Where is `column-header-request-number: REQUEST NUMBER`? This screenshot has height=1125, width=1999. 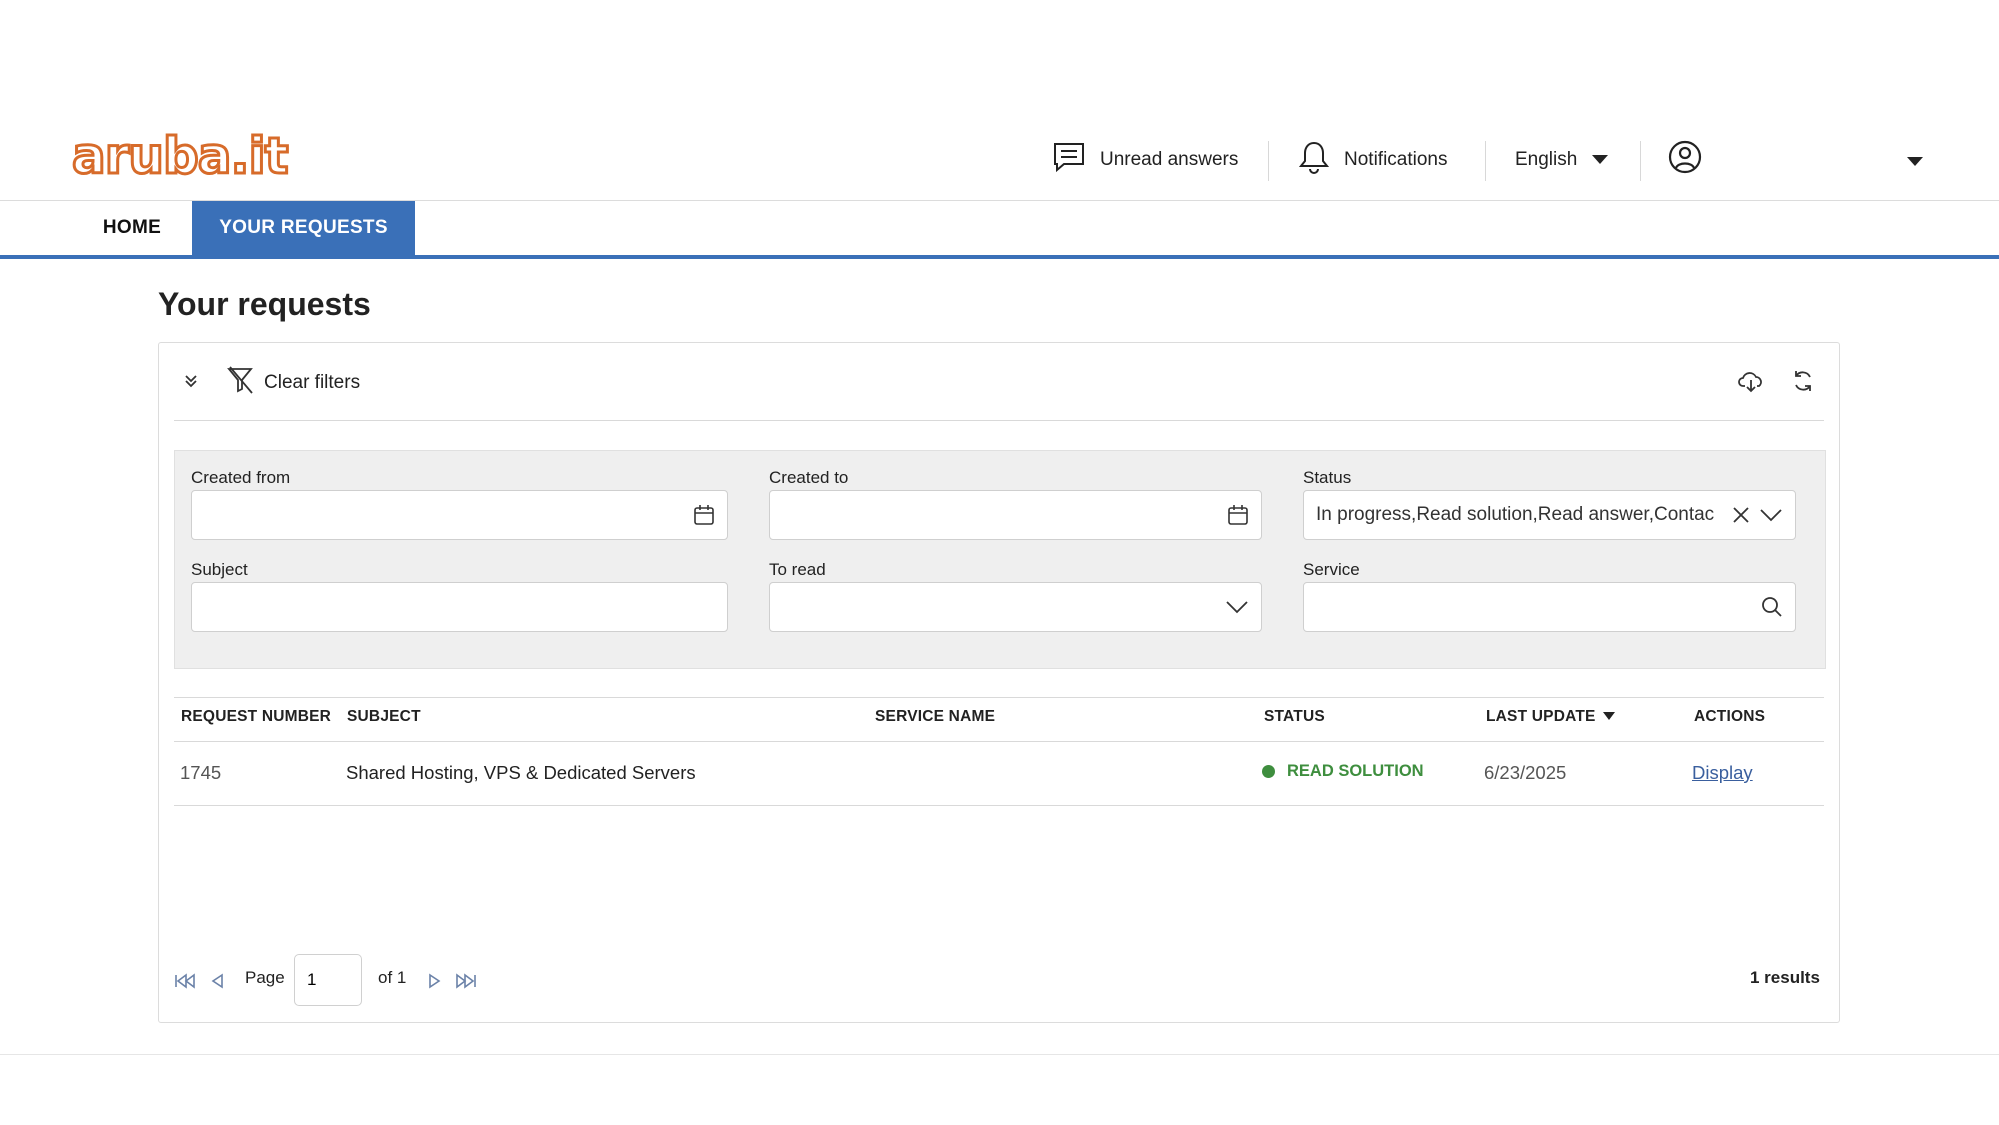
column-header-request-number: REQUEST NUMBER is located at coordinates (256, 717).